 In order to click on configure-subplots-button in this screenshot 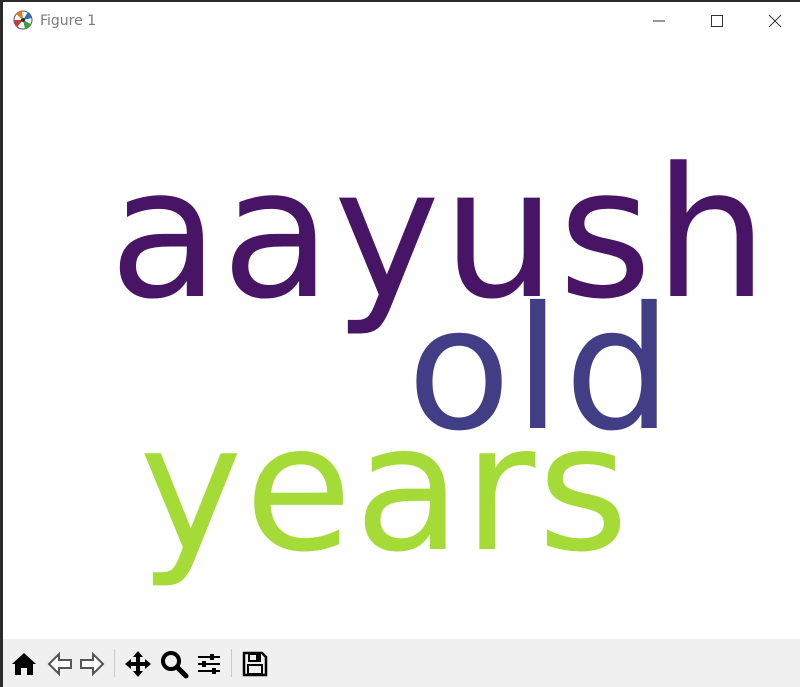, I will do `click(209, 664)`.